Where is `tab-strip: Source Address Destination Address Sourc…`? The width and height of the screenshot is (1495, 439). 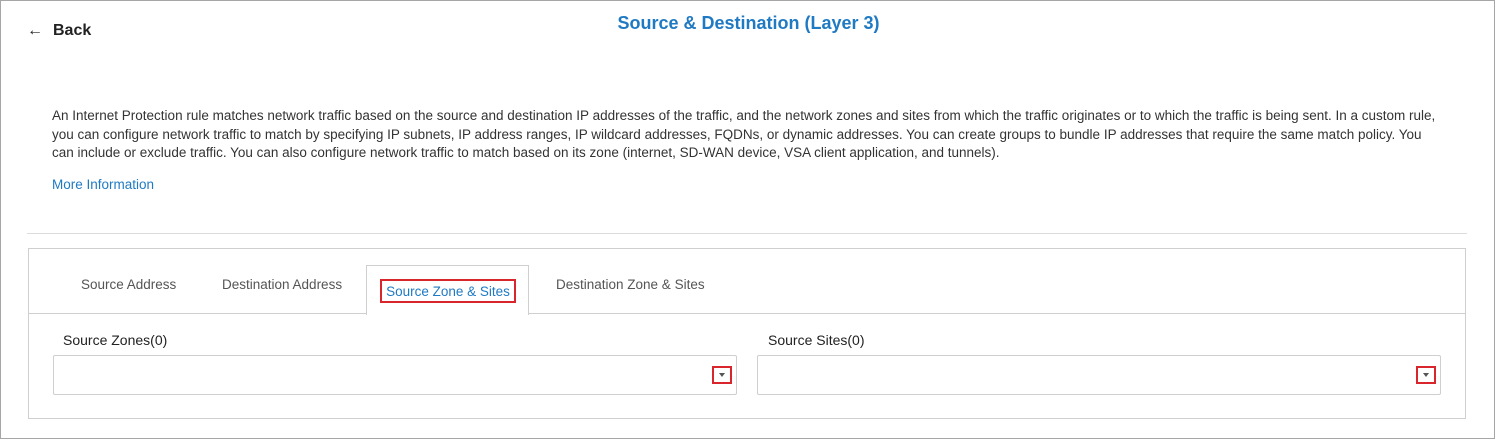 tab-strip: Source Address Destination Address Sourc… is located at coordinates (747, 282).